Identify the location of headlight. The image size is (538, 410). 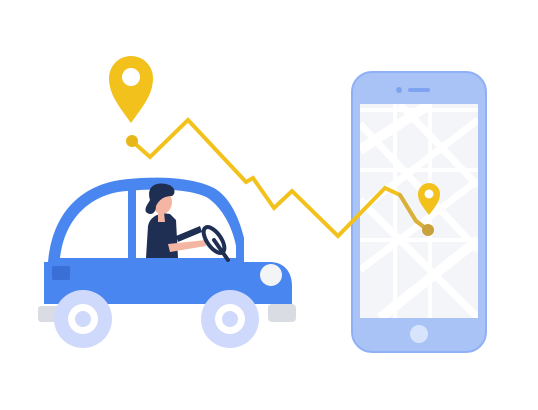
(271, 275).